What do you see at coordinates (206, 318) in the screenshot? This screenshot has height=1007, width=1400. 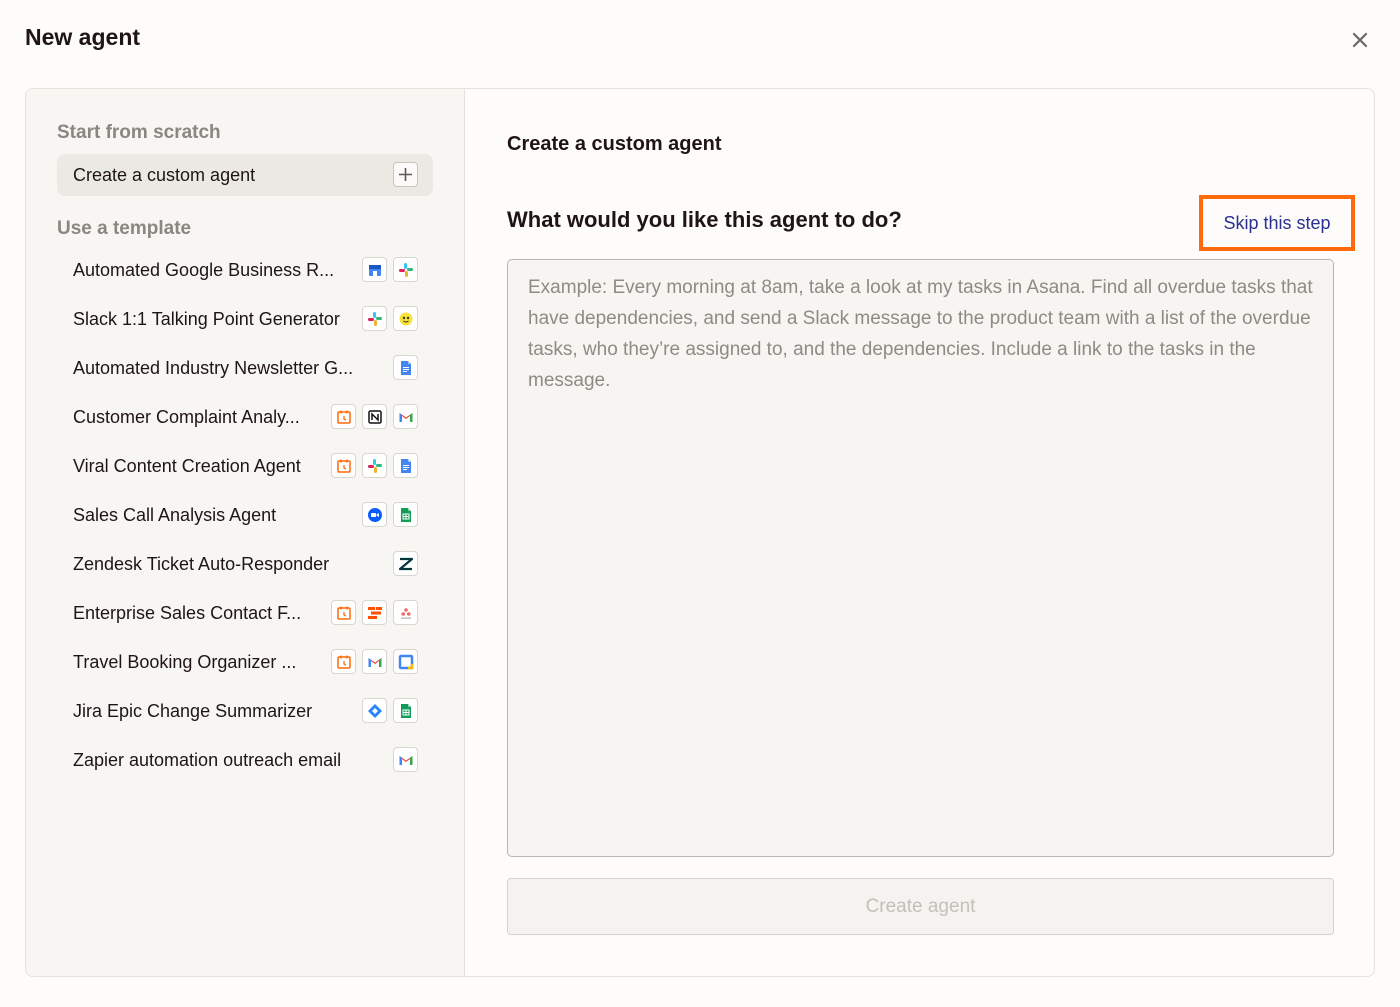 I see `template-item-label: Slack 1:1 Talking Point Generator` at bounding box center [206, 318].